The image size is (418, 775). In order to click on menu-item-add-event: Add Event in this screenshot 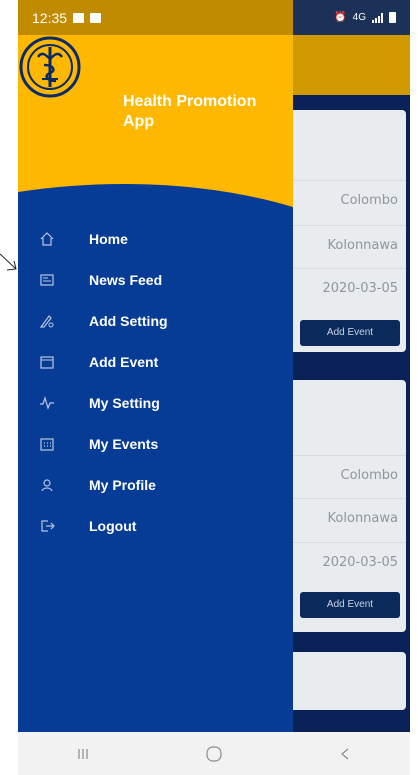, I will do `click(155, 361)`.